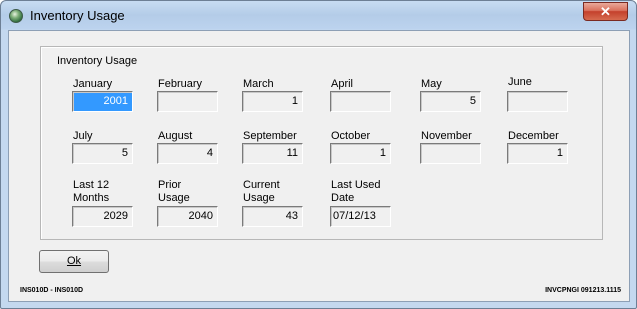 The width and height of the screenshot is (637, 309). What do you see at coordinates (446, 136) in the screenshot?
I see `november-label: November` at bounding box center [446, 136].